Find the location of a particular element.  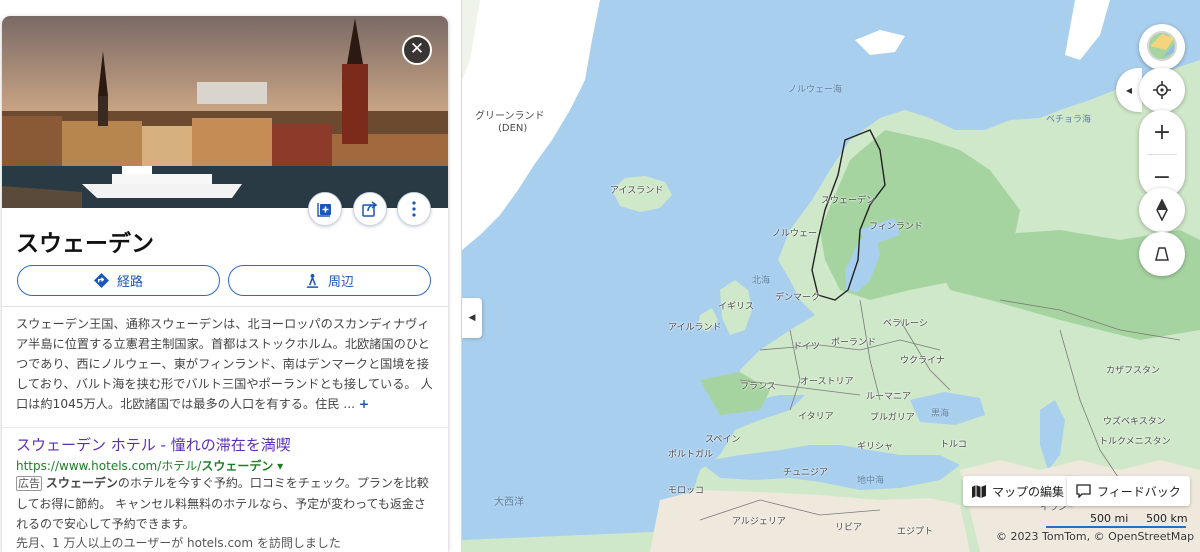

tilt-icon is located at coordinates (1162, 254).